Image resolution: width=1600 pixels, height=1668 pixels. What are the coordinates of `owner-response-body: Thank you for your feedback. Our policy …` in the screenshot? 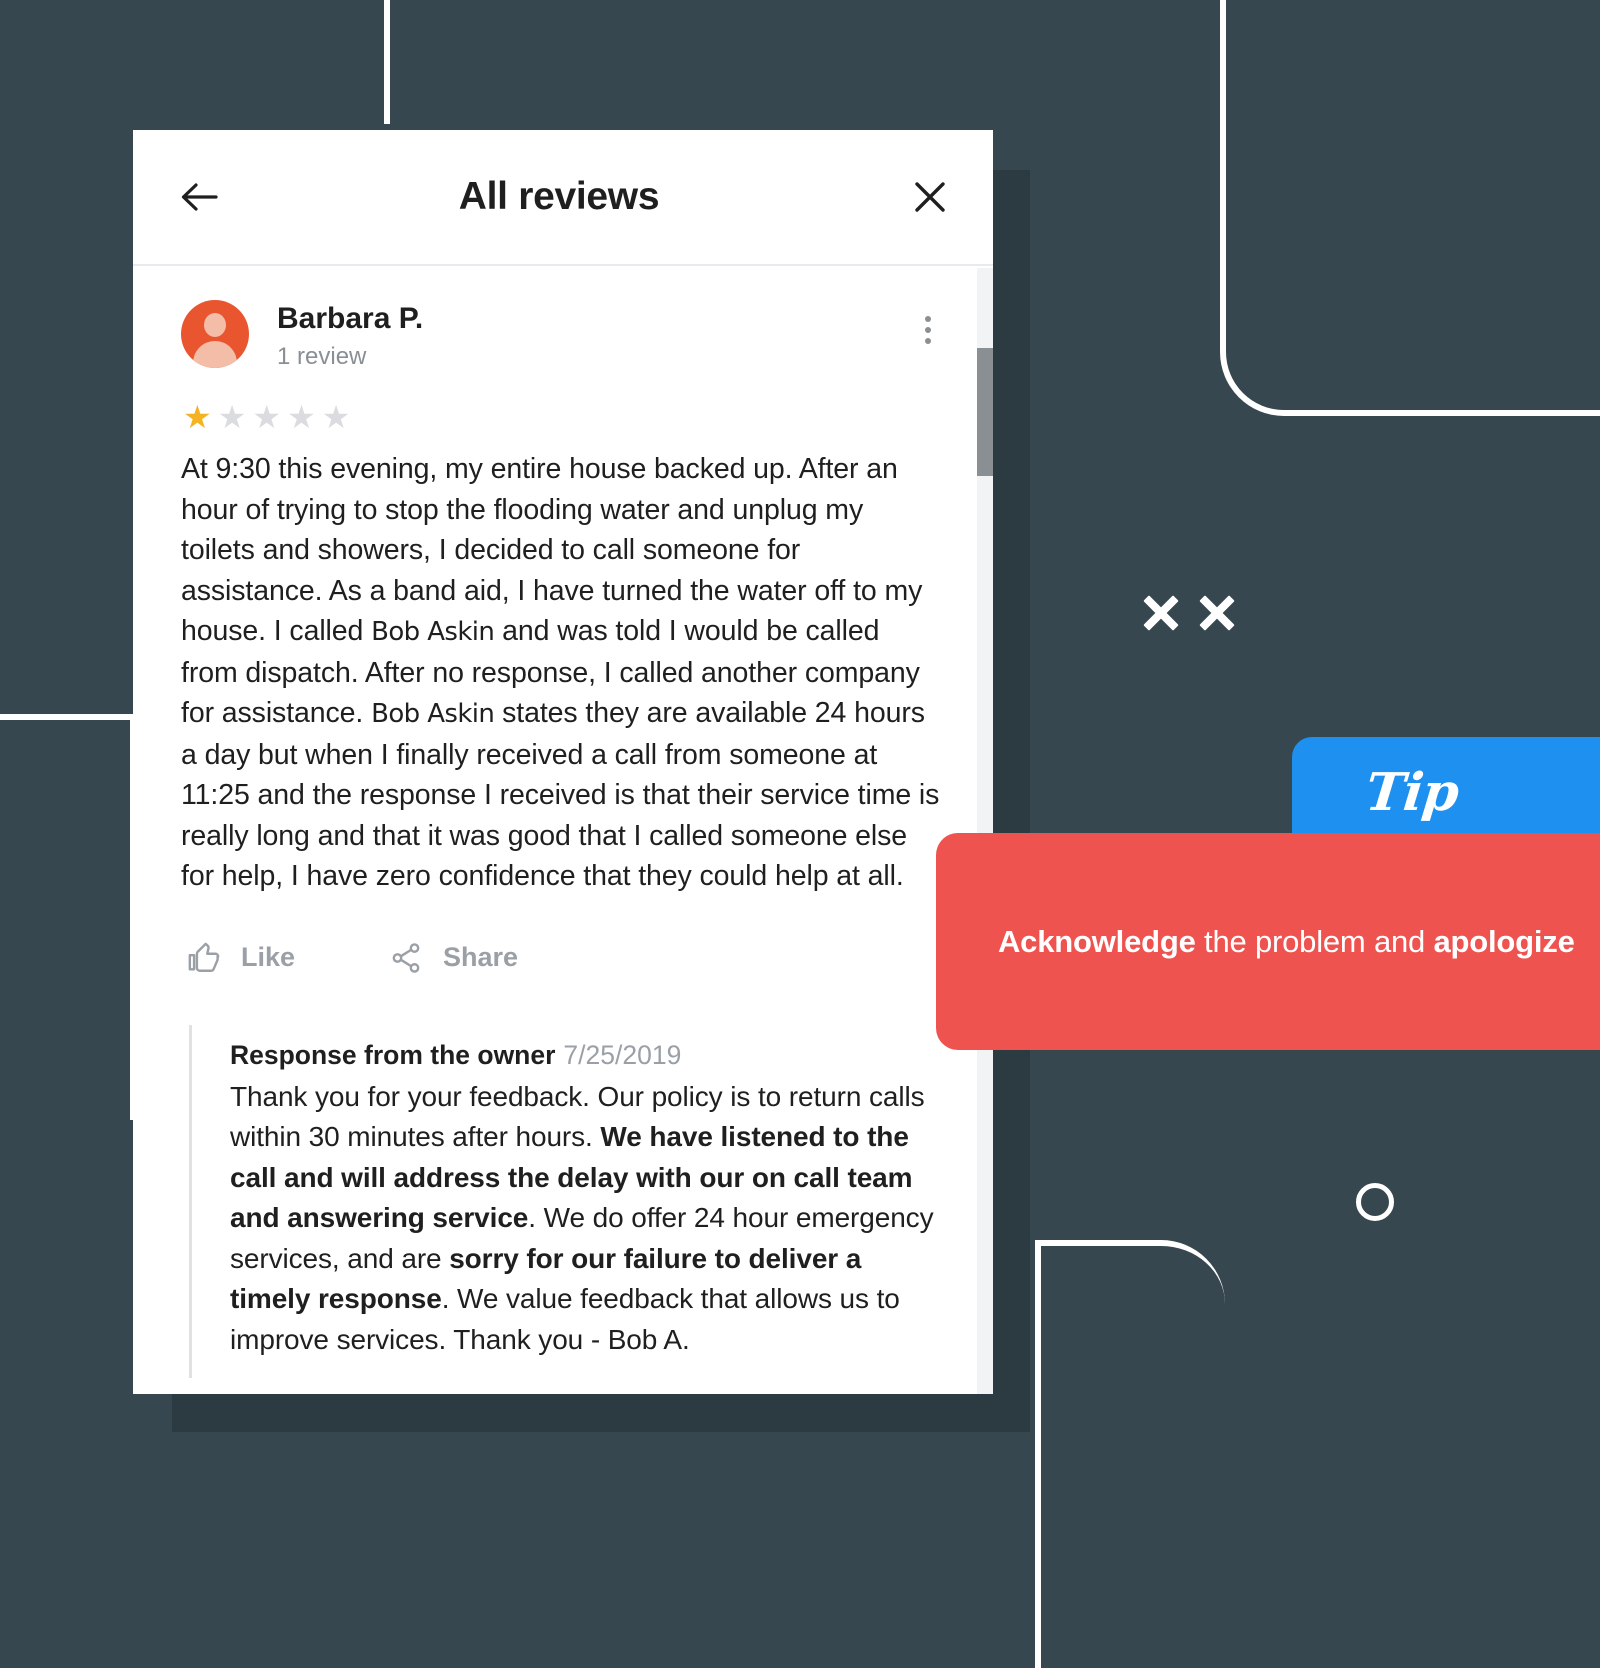 It's located at (587, 1219).